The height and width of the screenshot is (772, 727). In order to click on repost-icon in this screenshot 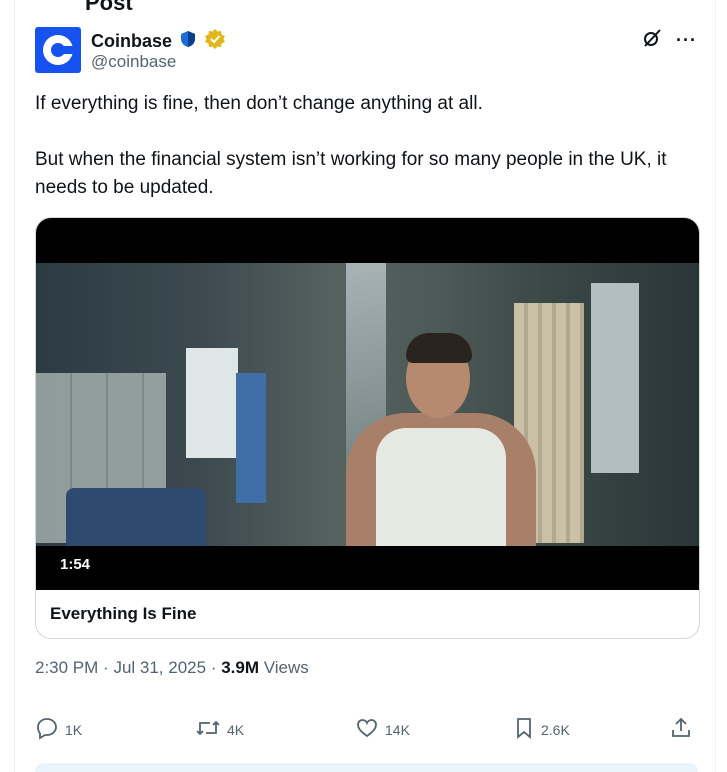, I will do `click(208, 729)`.